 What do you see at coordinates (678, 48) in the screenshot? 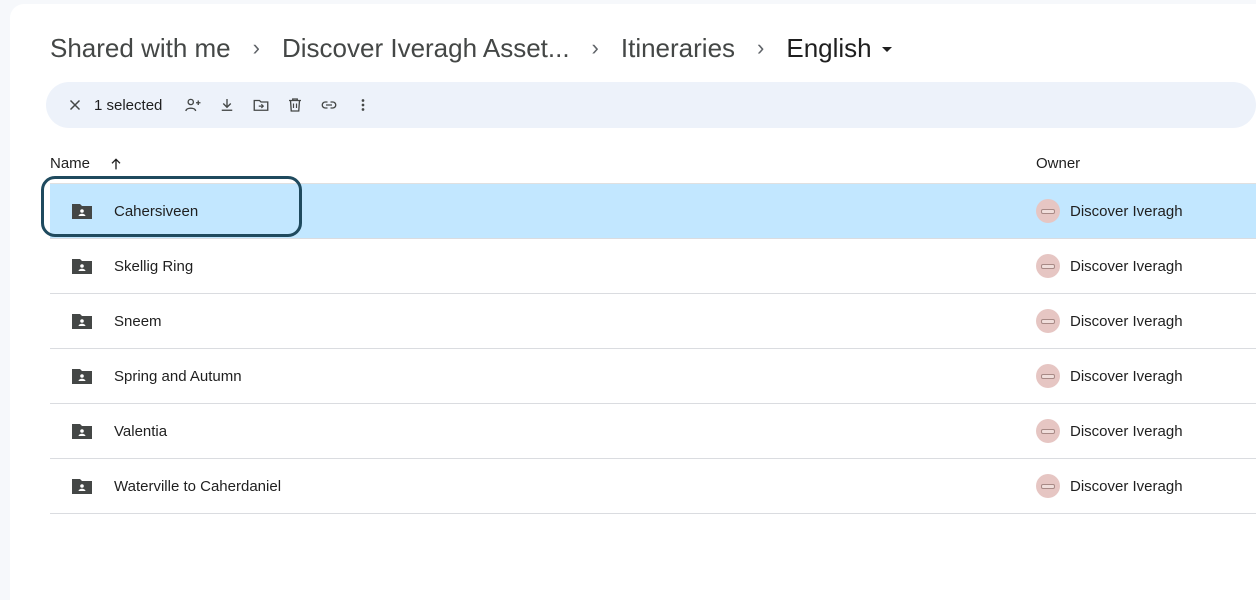
I see `breadcrumb-itineraries: Itineraries` at bounding box center [678, 48].